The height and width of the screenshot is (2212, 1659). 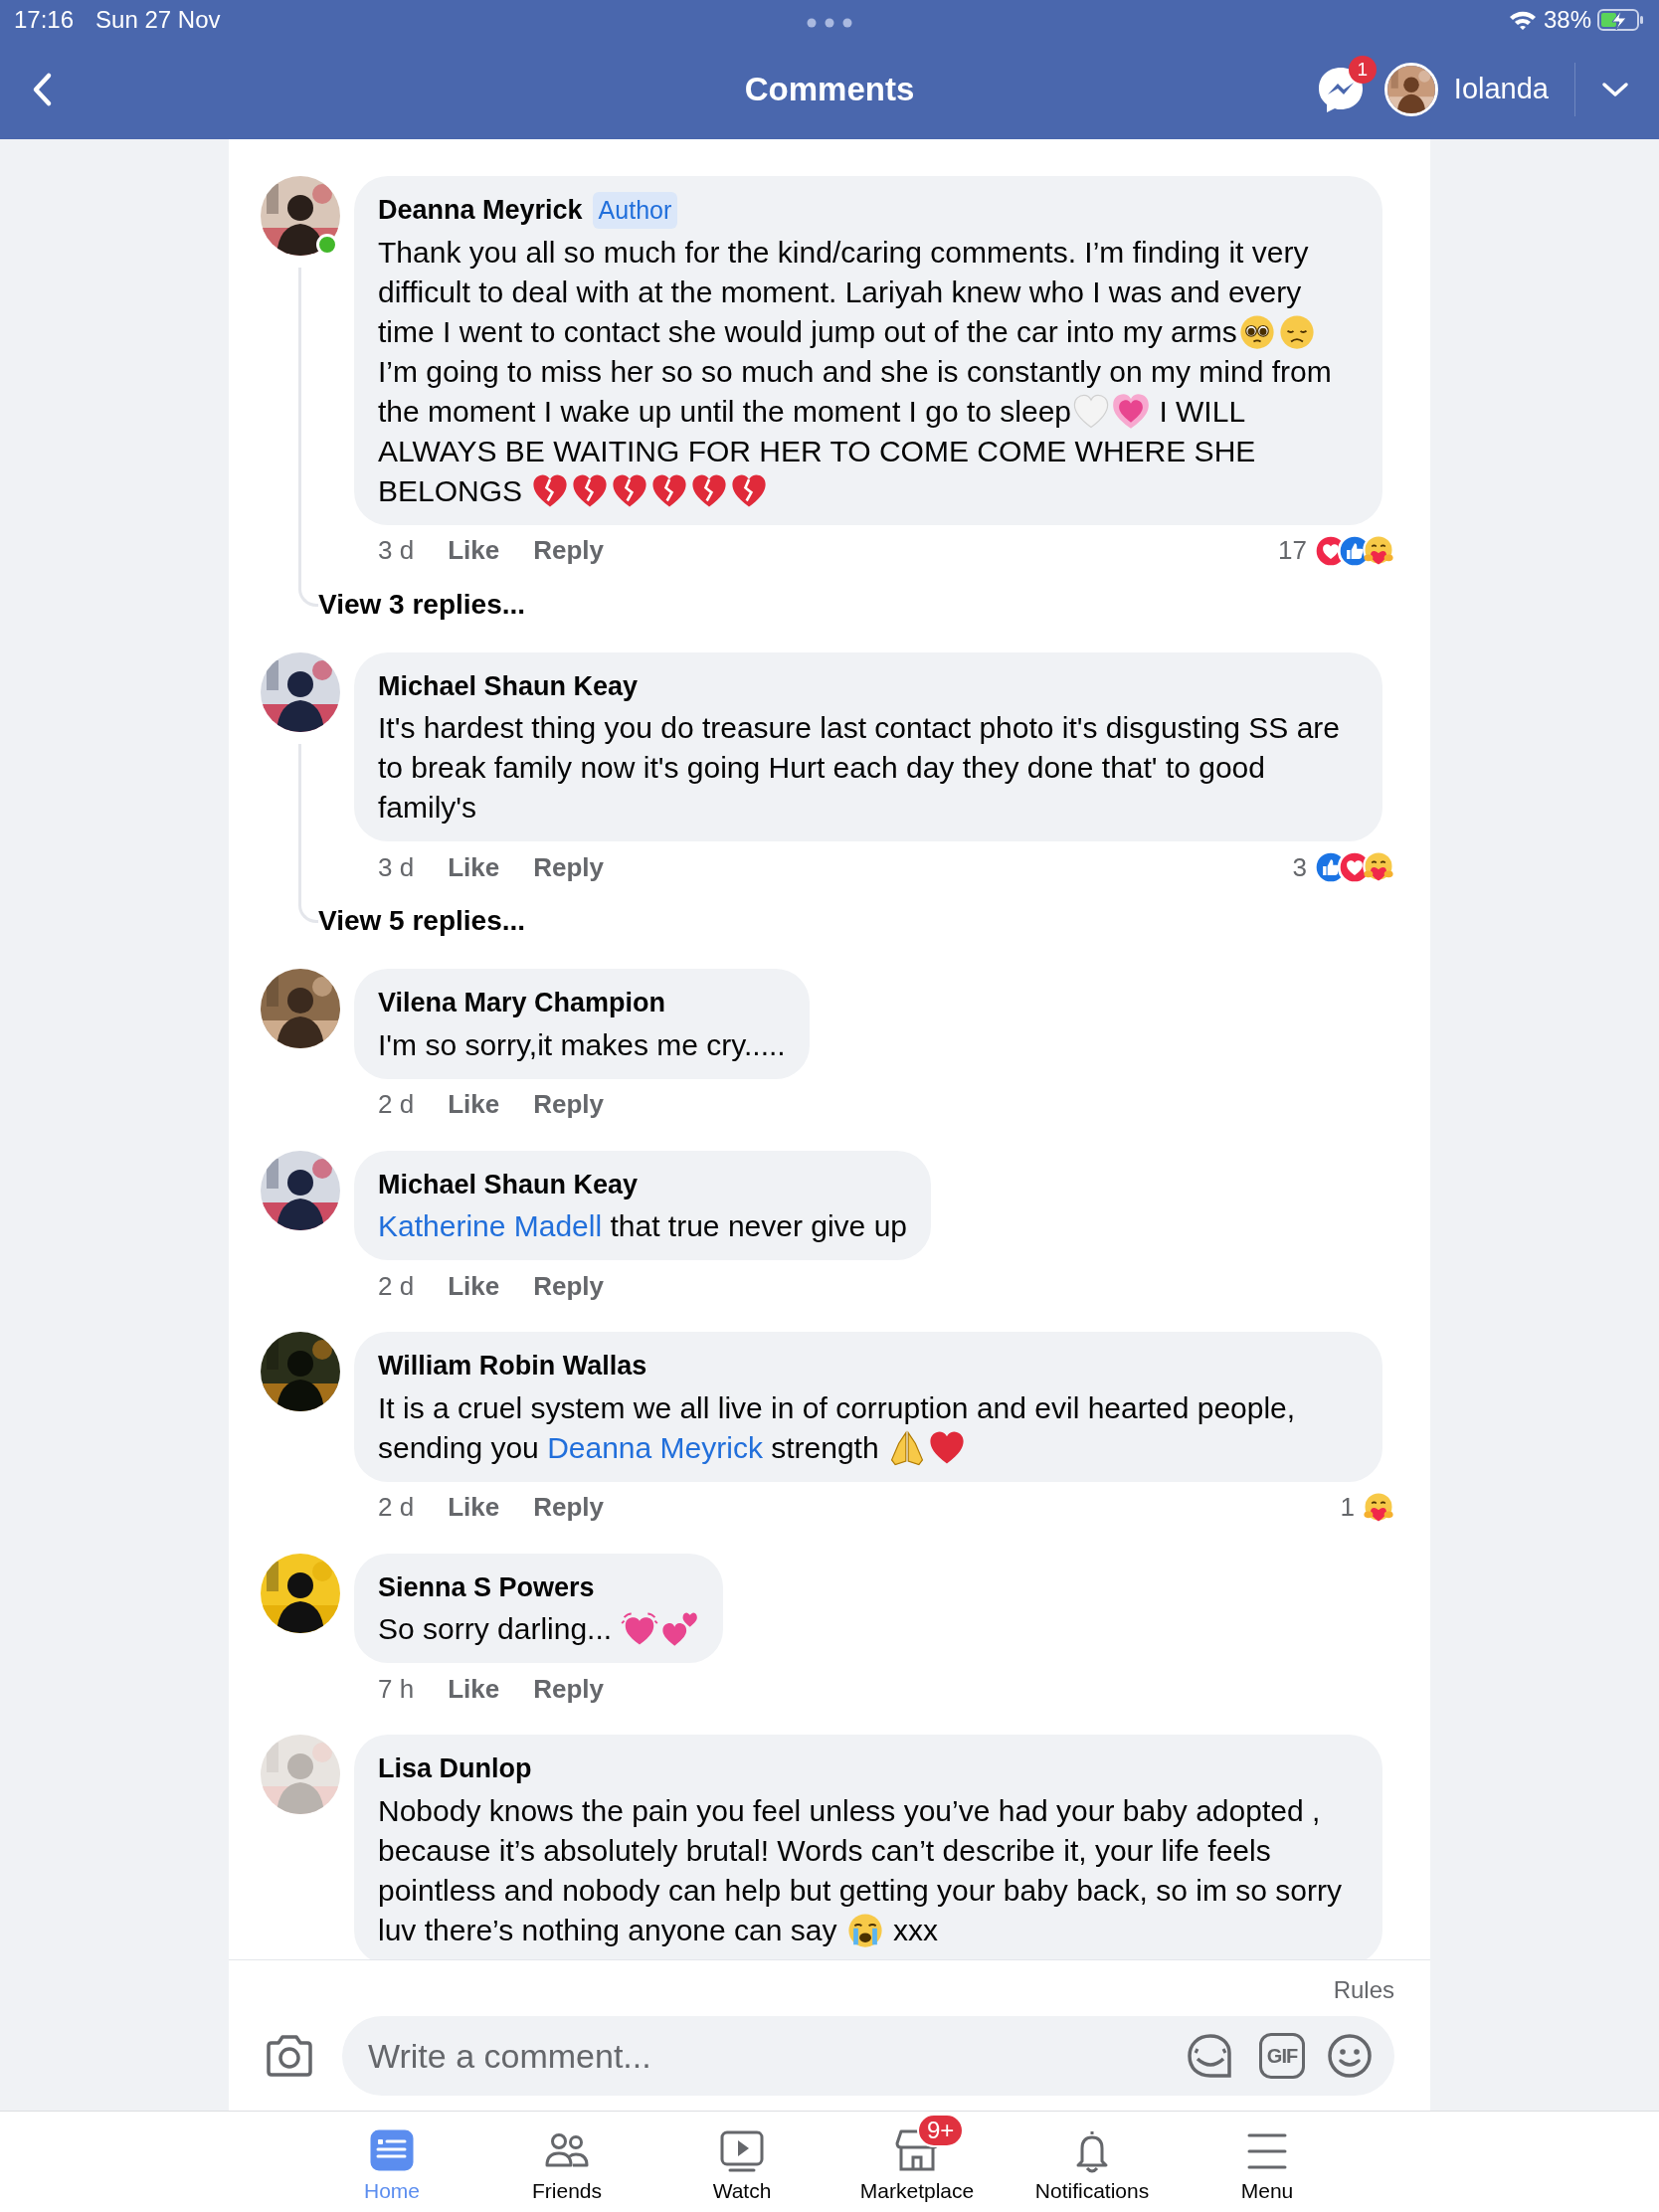 What do you see at coordinates (1092, 2159) in the screenshot?
I see `tab-button: Notifications` at bounding box center [1092, 2159].